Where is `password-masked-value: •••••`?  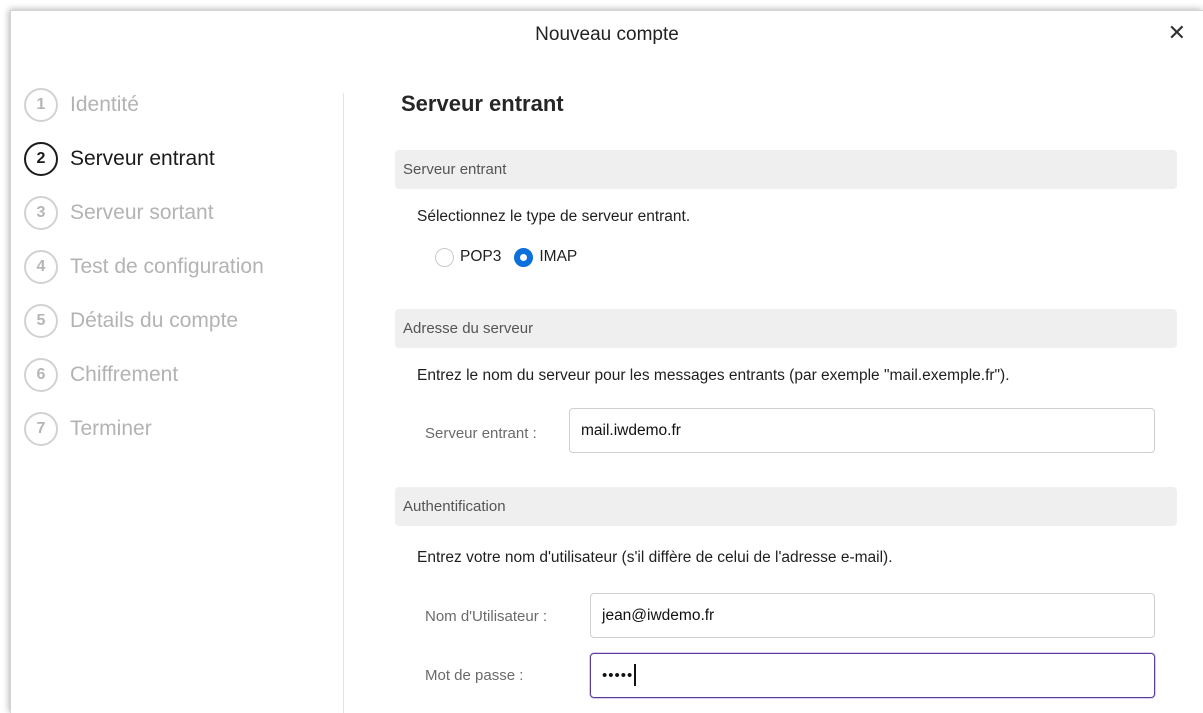 password-masked-value: ••••• is located at coordinates (618, 675).